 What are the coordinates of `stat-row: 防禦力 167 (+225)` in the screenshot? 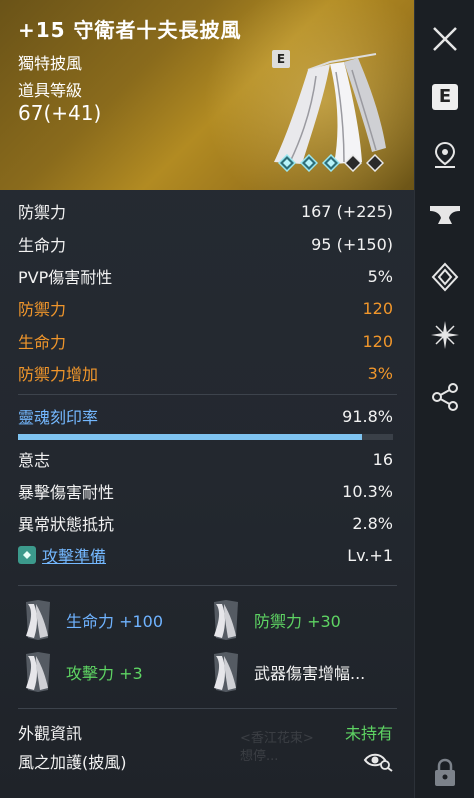 It's located at (205, 211).